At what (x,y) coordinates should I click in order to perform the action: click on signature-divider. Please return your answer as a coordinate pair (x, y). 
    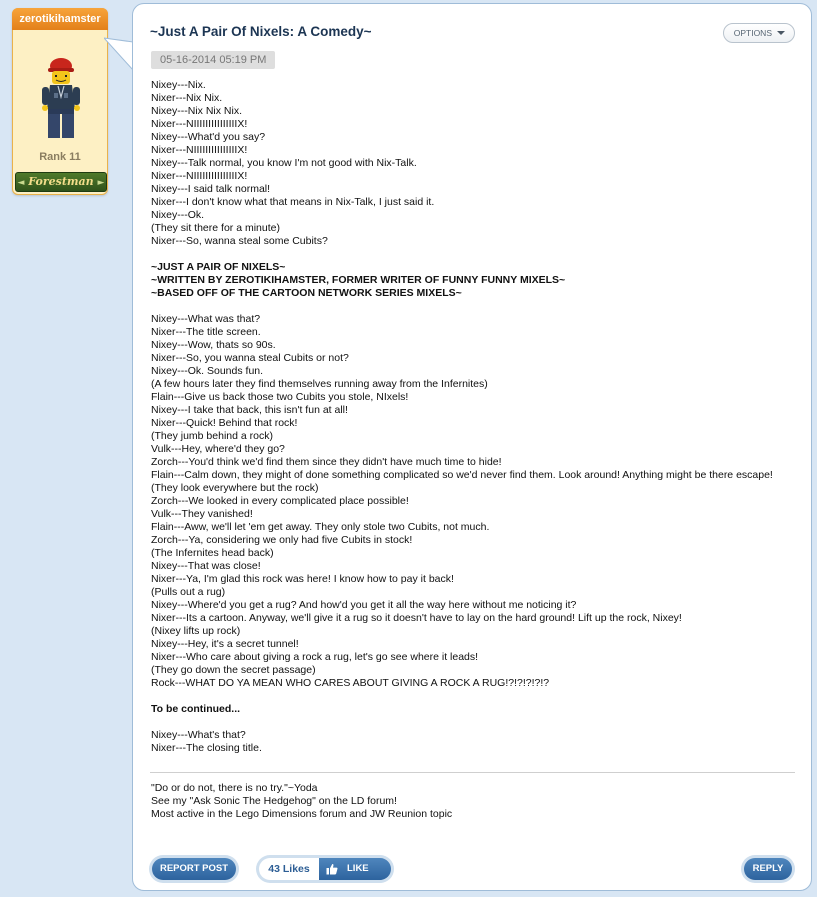
    Looking at the image, I should click on (472, 772).